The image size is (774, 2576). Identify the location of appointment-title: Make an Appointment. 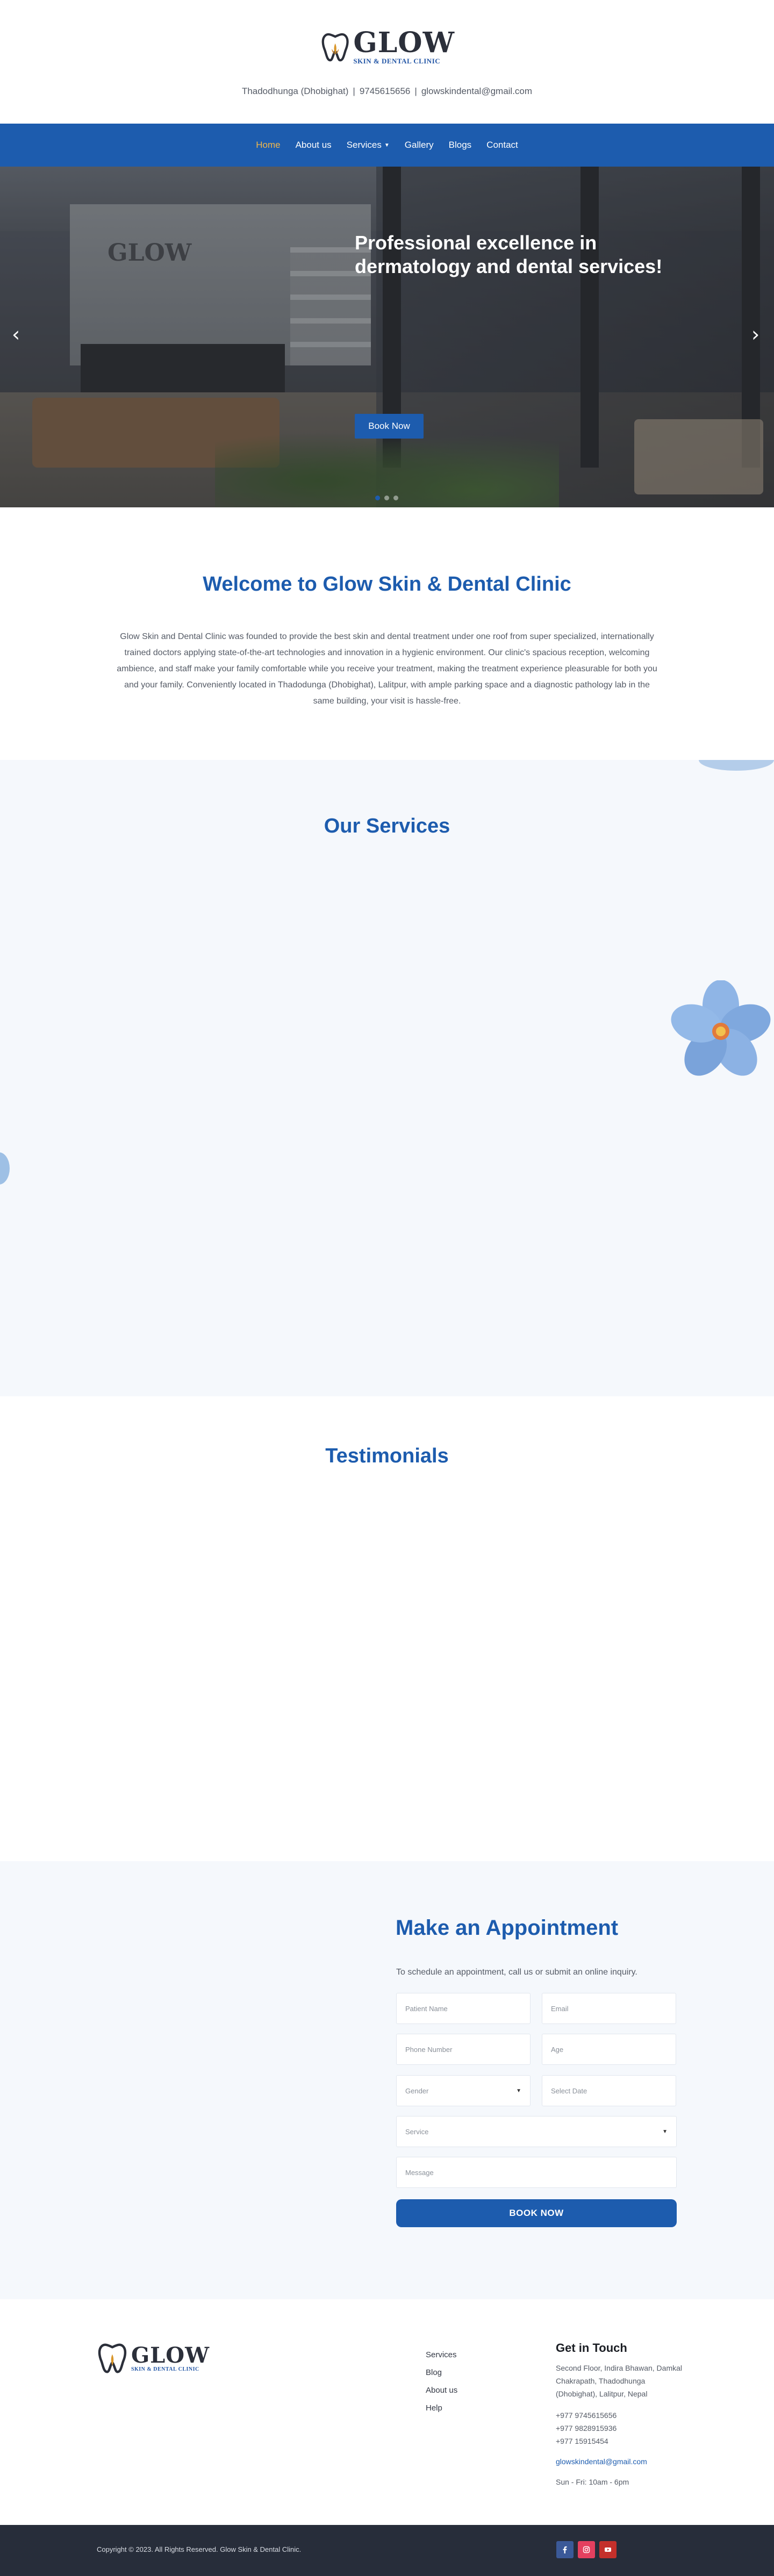
(507, 1928).